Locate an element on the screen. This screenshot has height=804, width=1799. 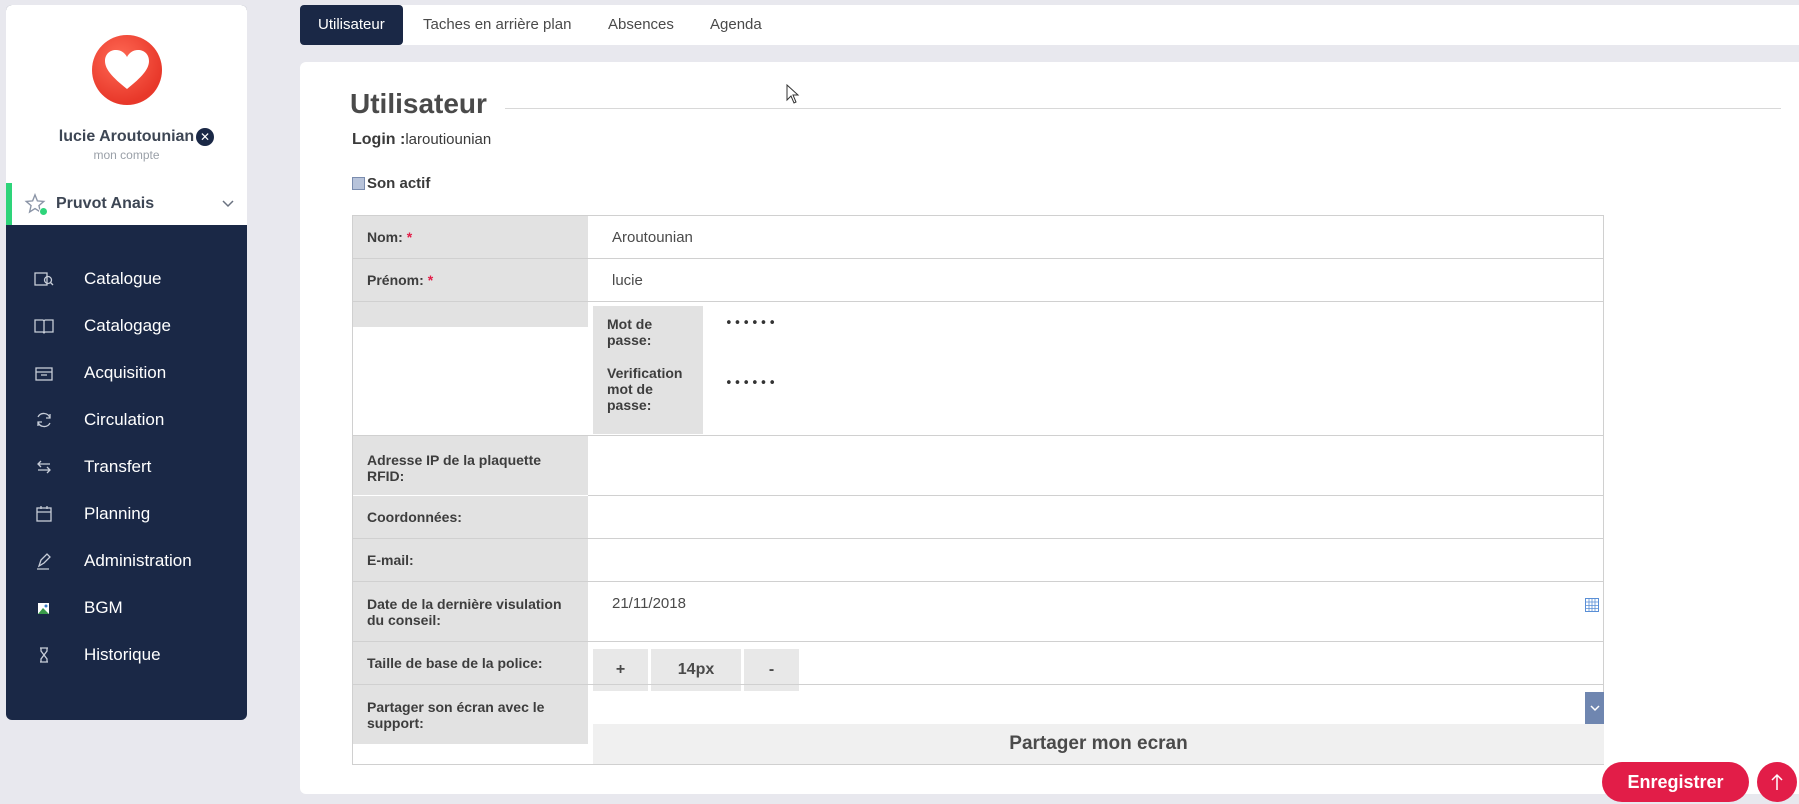
prenom-label: Prénom: * is located at coordinates (470, 280).